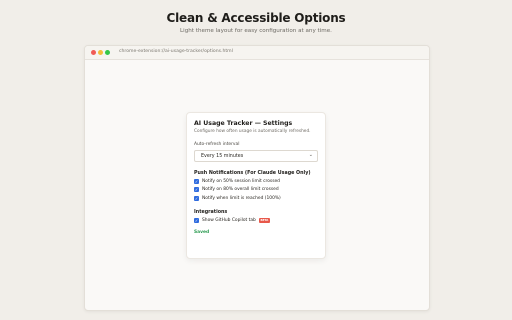 This screenshot has width=512, height=320. I want to click on notify-80-overall-label: Notify on 80% overall limit crossed, so click(240, 190).